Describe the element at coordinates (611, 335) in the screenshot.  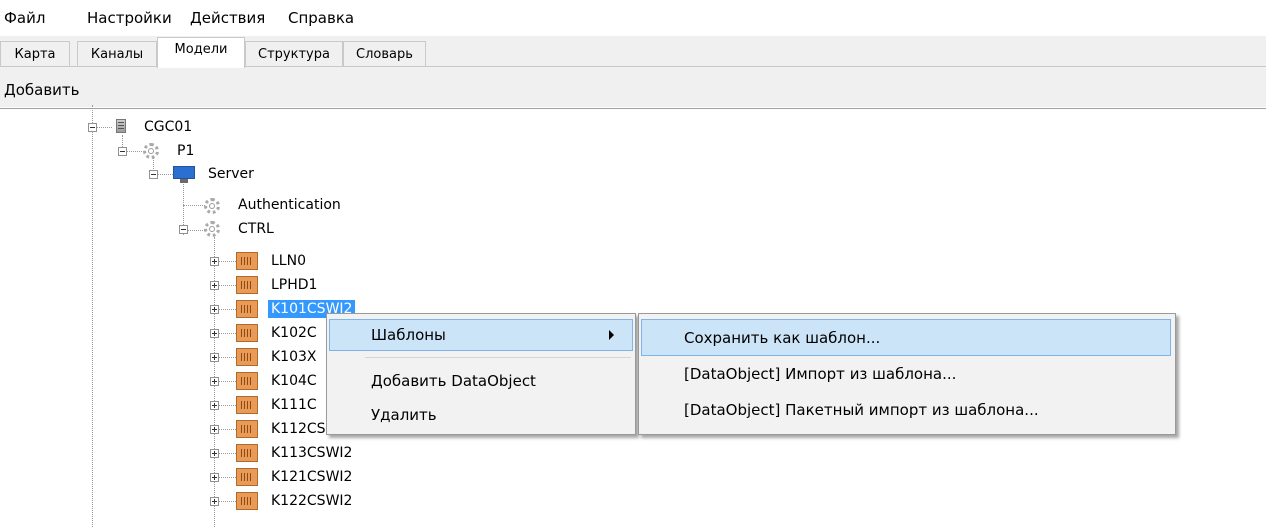
I see `submenu-arrow-icon` at that location.